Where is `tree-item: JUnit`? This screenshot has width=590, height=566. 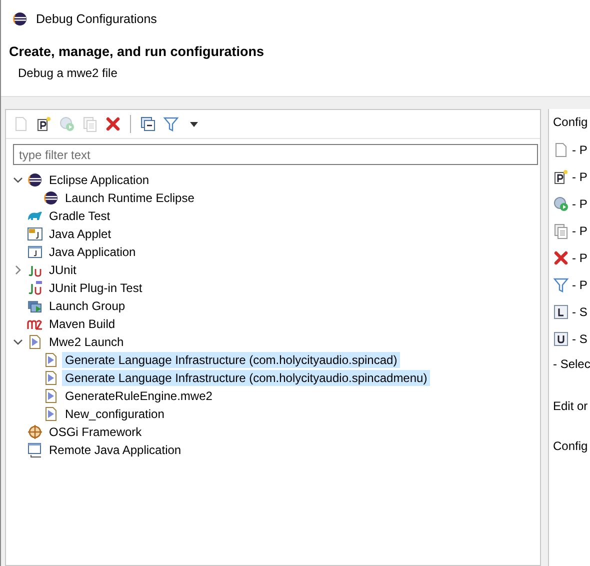
tree-item: JUnit is located at coordinates (63, 270).